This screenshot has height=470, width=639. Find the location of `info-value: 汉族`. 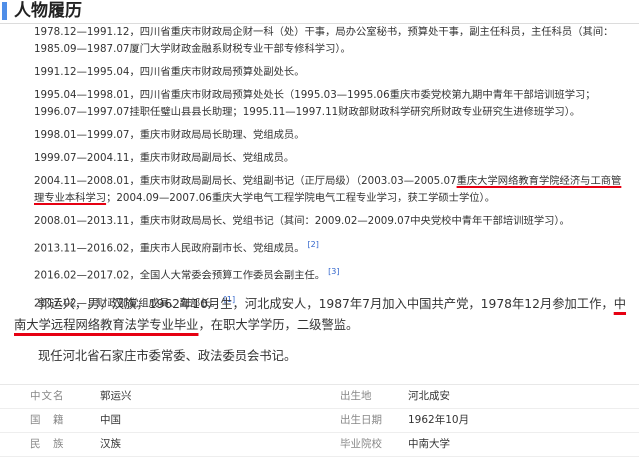

info-value: 汉族 is located at coordinates (110, 444).